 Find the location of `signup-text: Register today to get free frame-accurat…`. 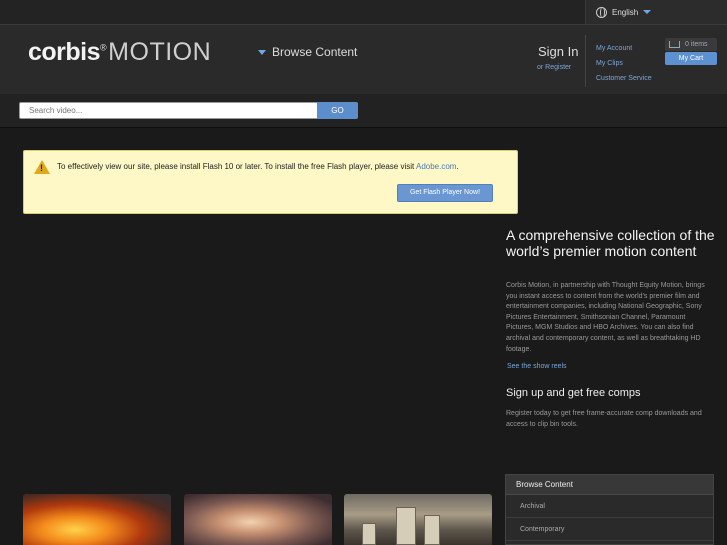

signup-text: Register today to get free frame-accurat… is located at coordinates (604, 419).